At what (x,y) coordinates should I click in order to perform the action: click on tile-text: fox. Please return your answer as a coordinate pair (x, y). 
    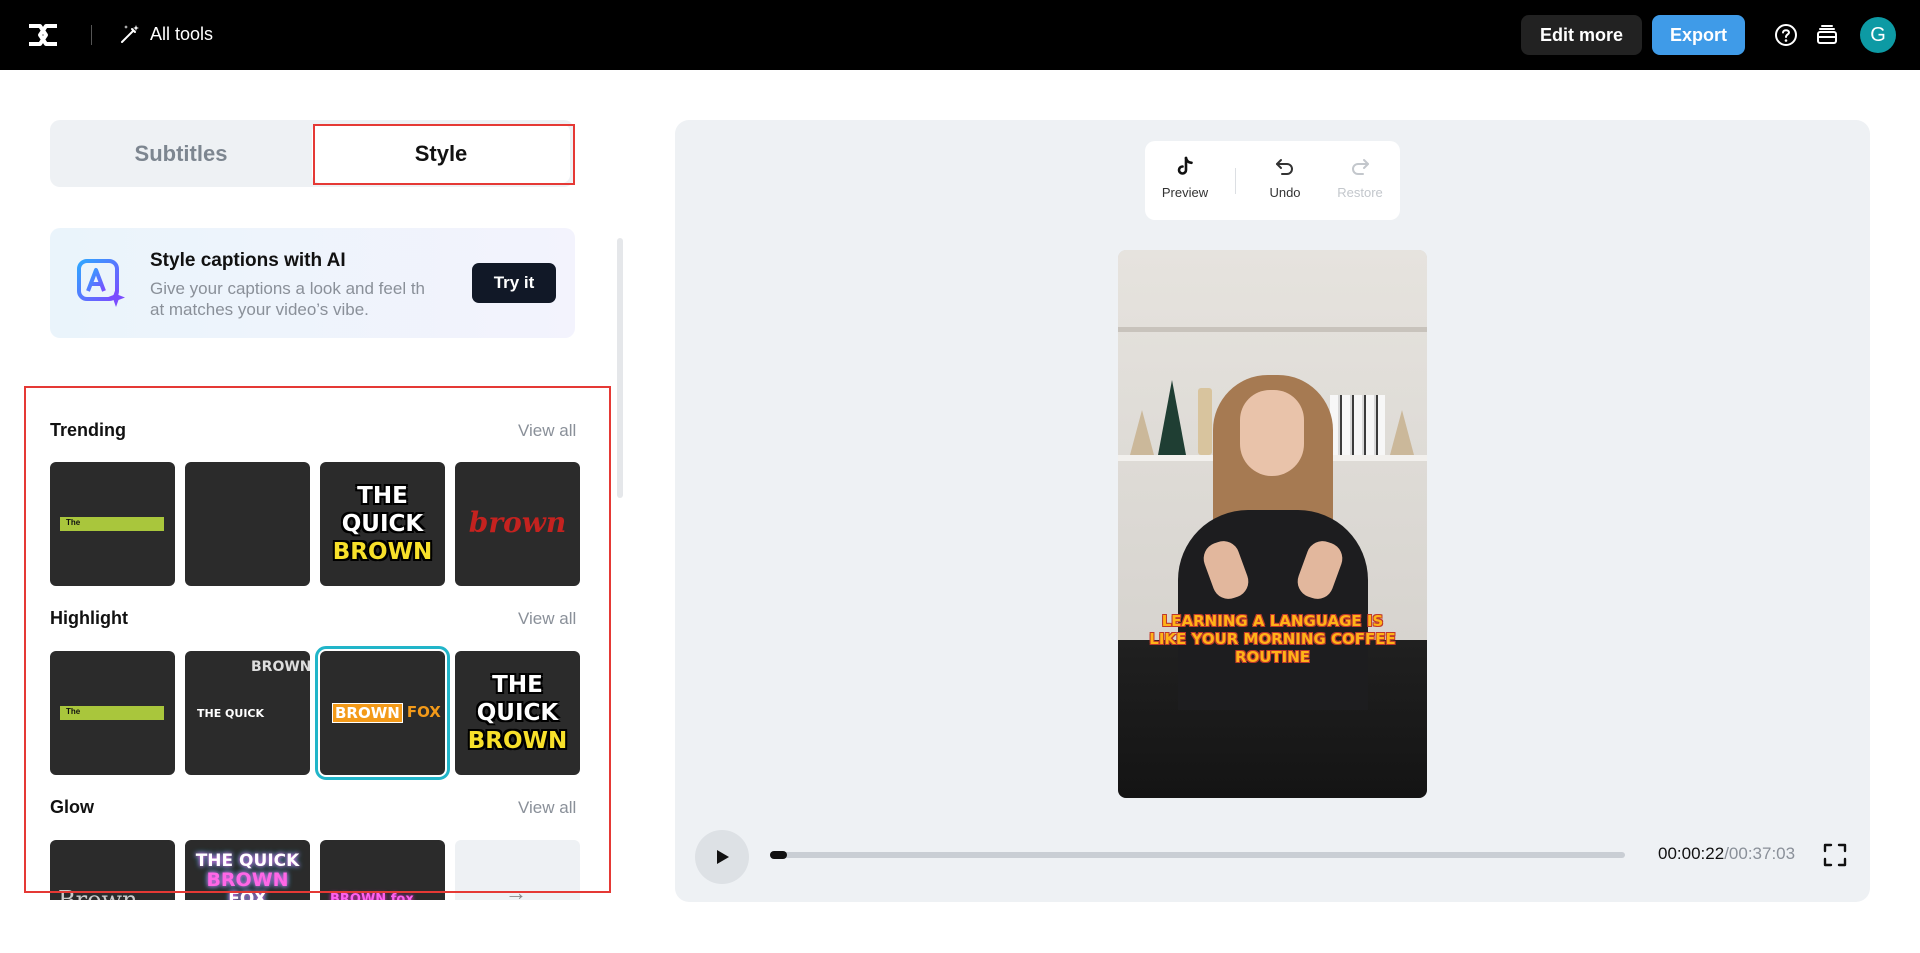
    Looking at the image, I should click on (402, 896).